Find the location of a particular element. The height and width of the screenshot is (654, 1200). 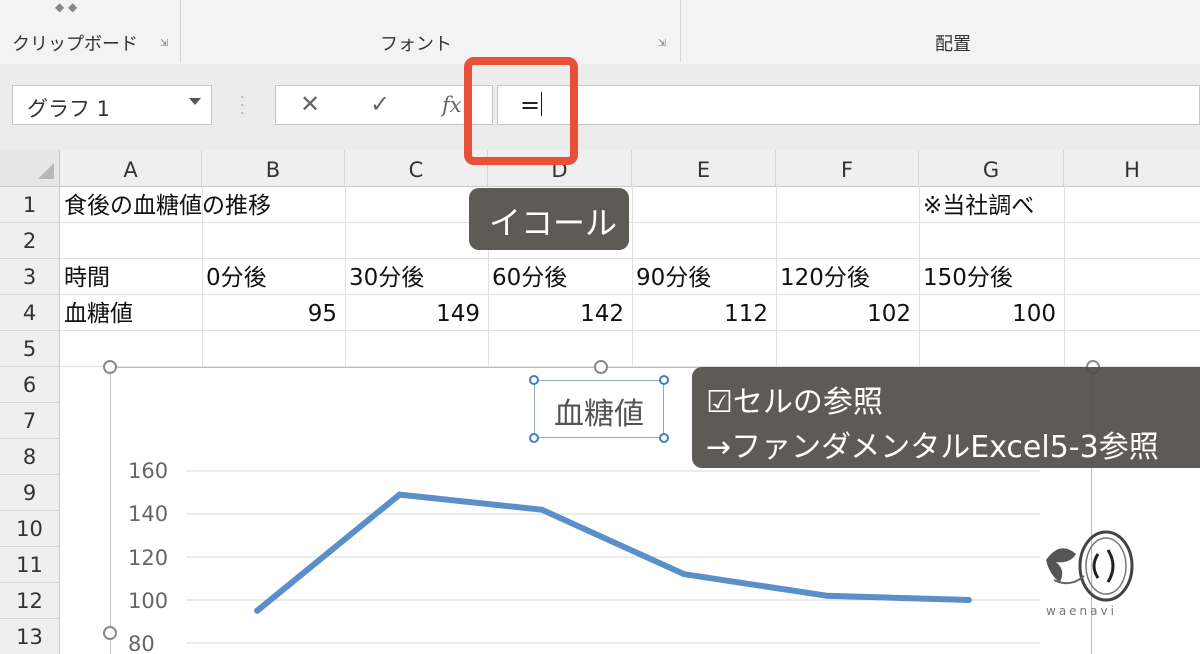

row-header-2: 2 is located at coordinates (30, 241).